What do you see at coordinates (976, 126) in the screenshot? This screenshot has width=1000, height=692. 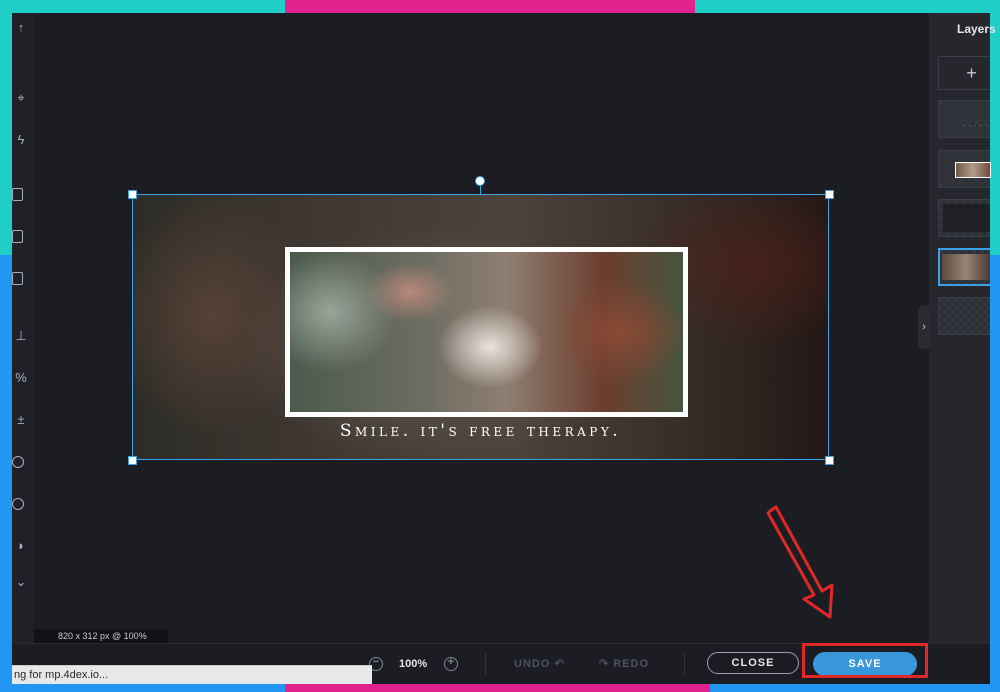 I see `layer-text-preview: · · · · ·` at bounding box center [976, 126].